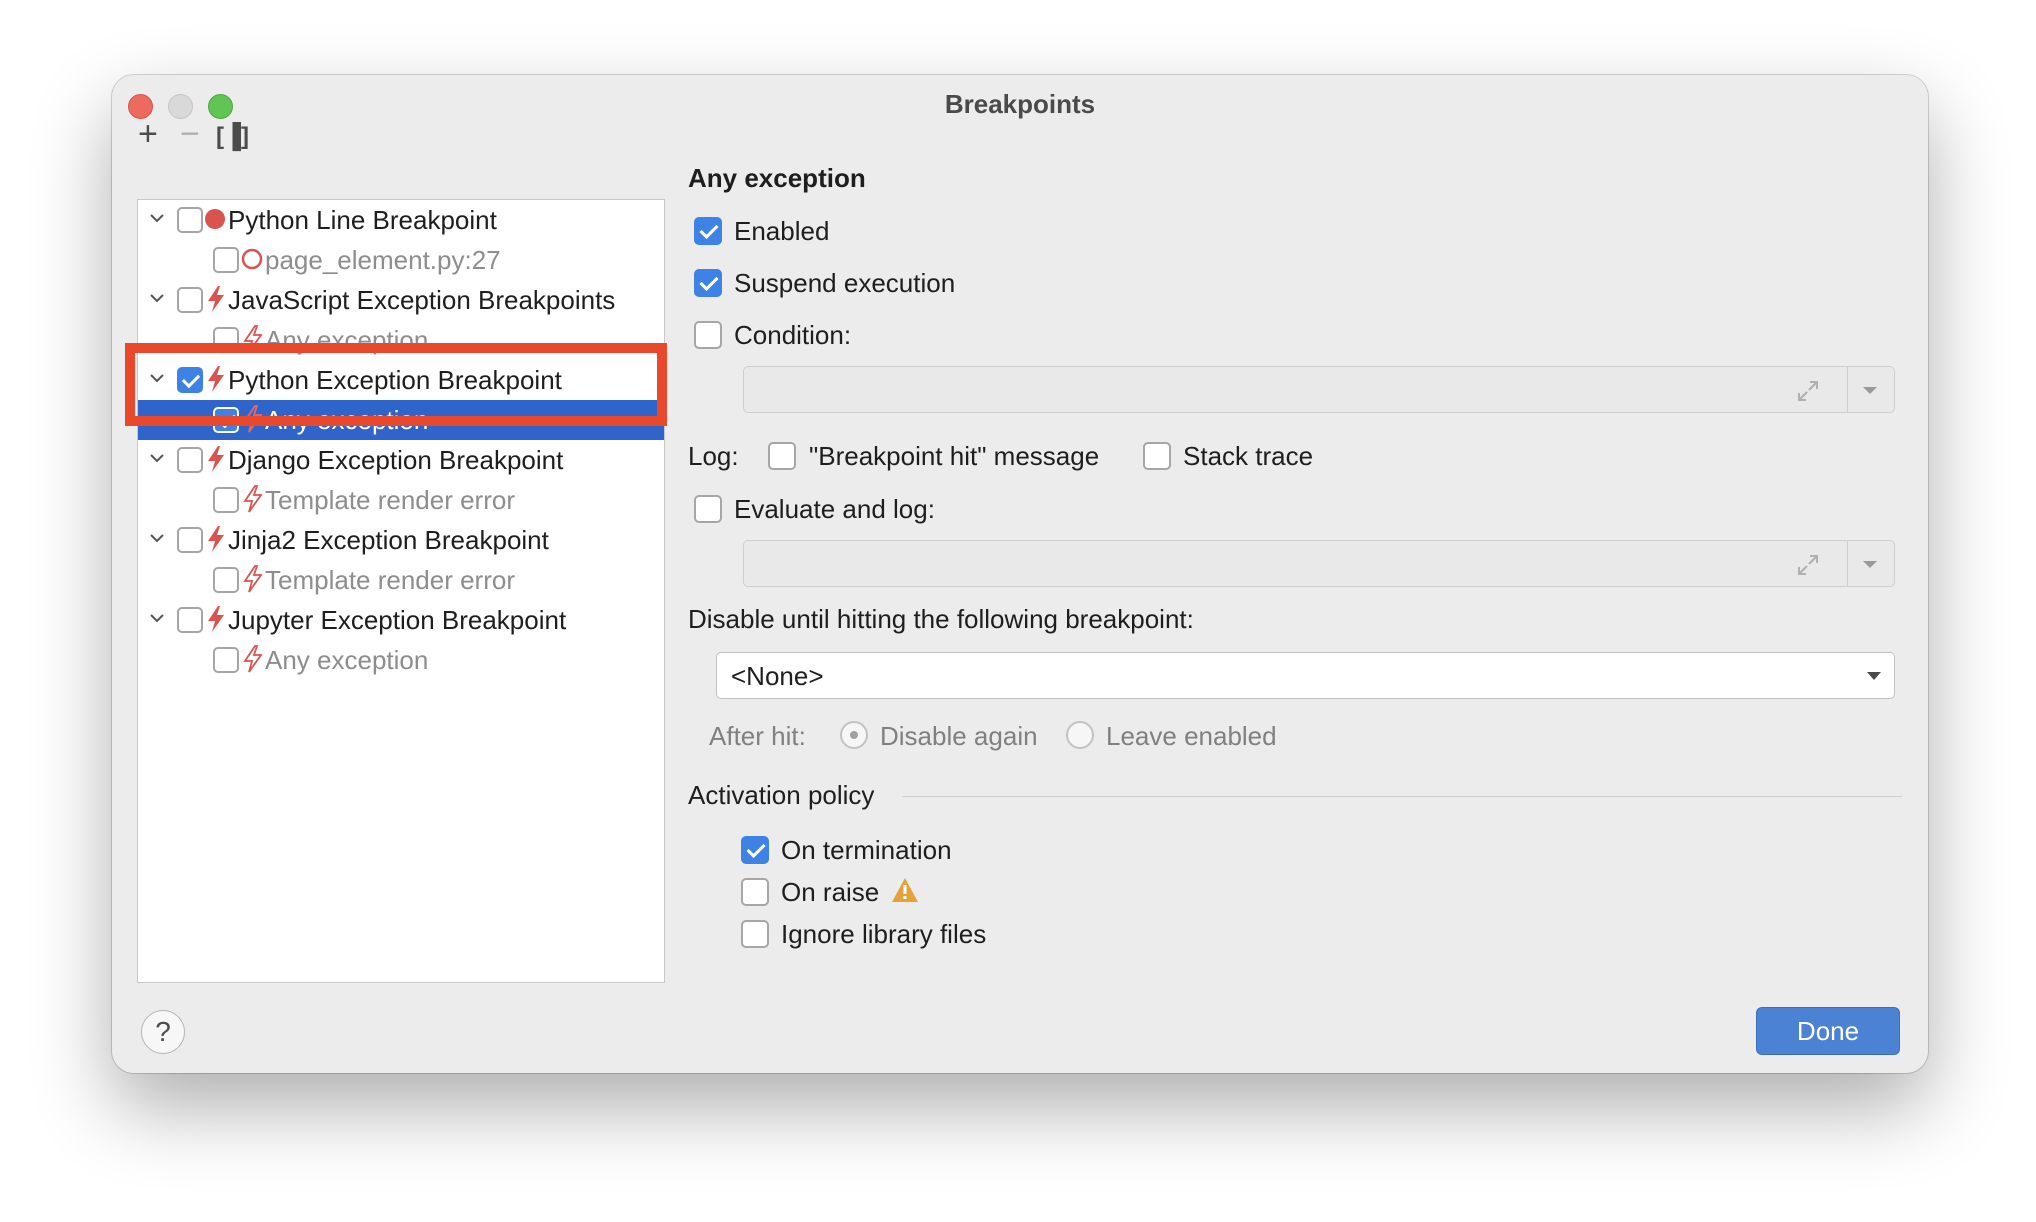  Describe the element at coordinates (708, 335) in the screenshot. I see `condition-checkbox` at that location.